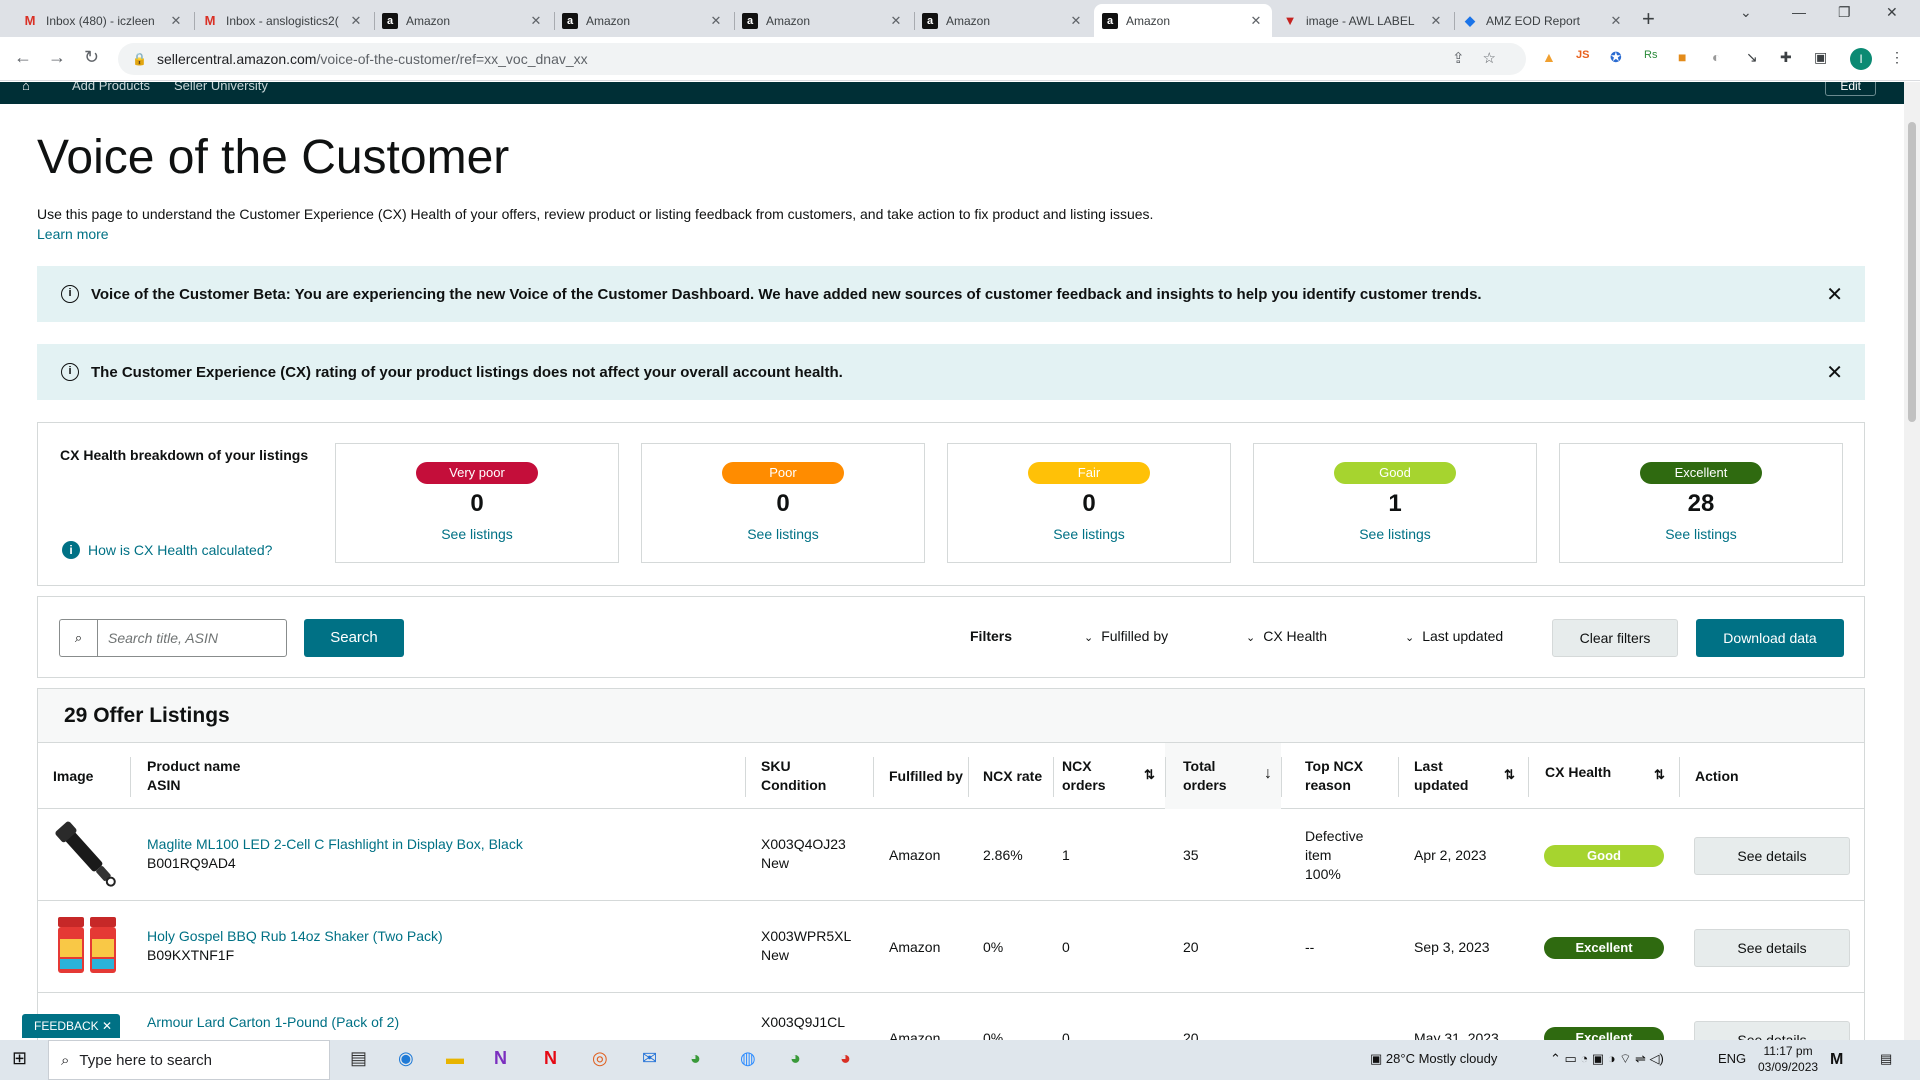 This screenshot has width=1920, height=1080. I want to click on tab-gmail-2: M Inbox - anslogistics2(✕, so click(283, 20).